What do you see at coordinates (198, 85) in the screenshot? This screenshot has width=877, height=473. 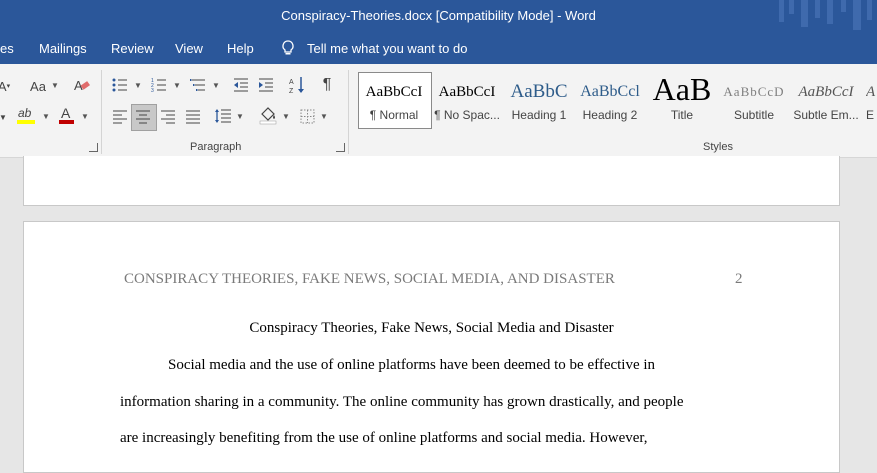 I see `multilevel-list-icon` at bounding box center [198, 85].